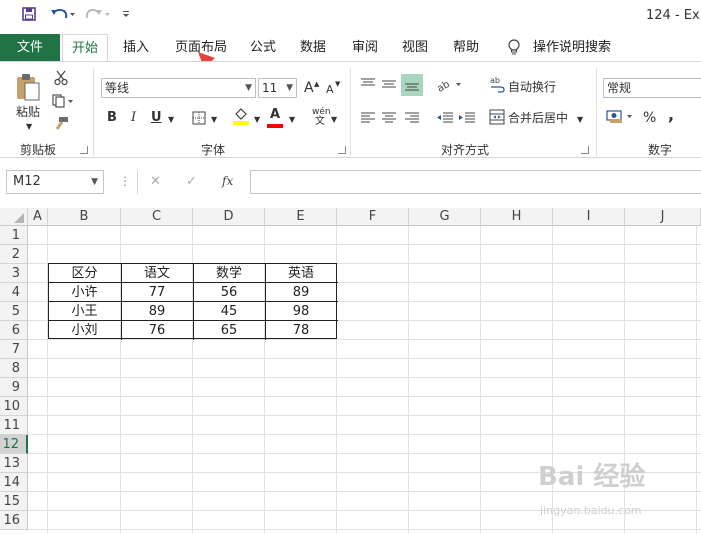 The width and height of the screenshot is (701, 534). What do you see at coordinates (475, 182) in the screenshot?
I see `formula-input` at bounding box center [475, 182].